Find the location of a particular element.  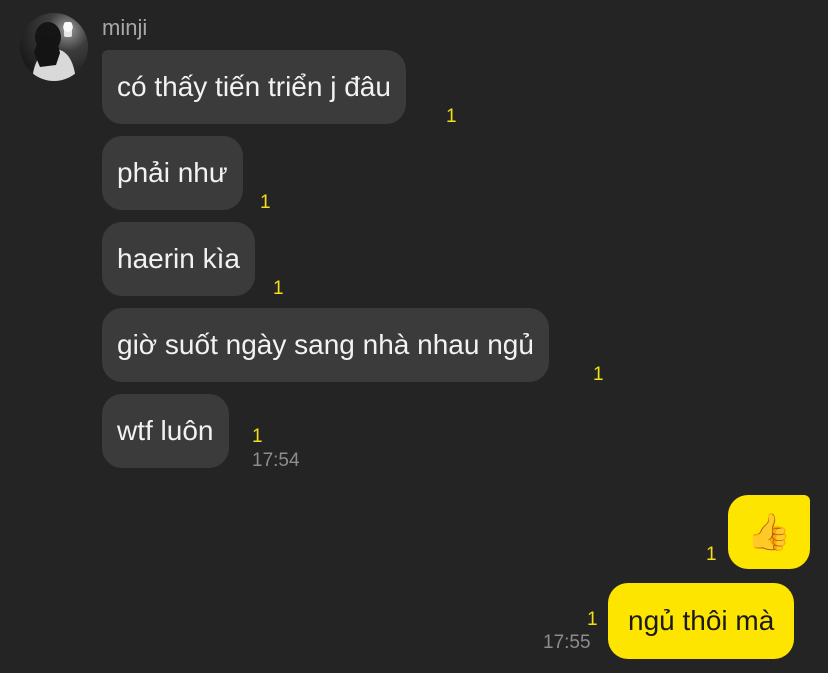

message-text: wtf luôn is located at coordinates (165, 430).